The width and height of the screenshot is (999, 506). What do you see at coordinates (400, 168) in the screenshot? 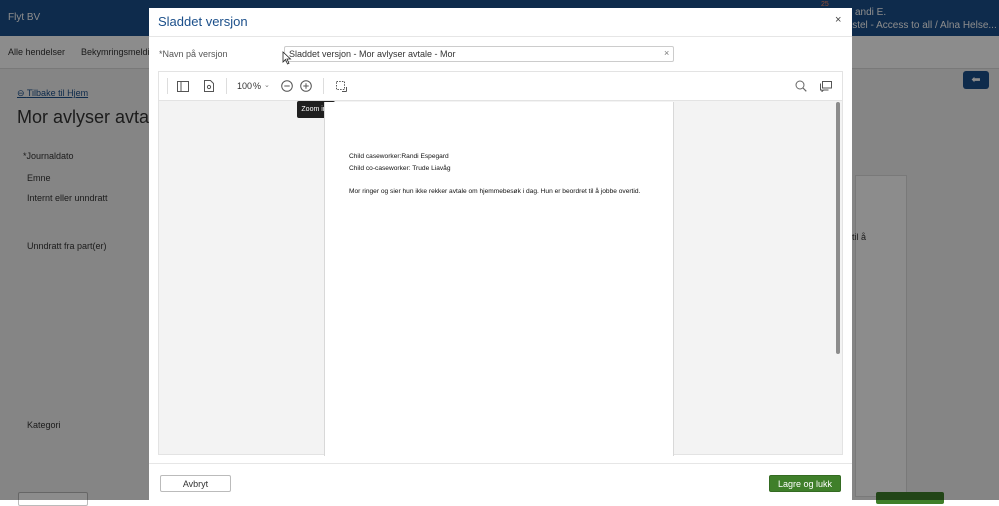
I see `document-line-co-caseworker: Child co-caseworker: Trude Liavåg` at bounding box center [400, 168].